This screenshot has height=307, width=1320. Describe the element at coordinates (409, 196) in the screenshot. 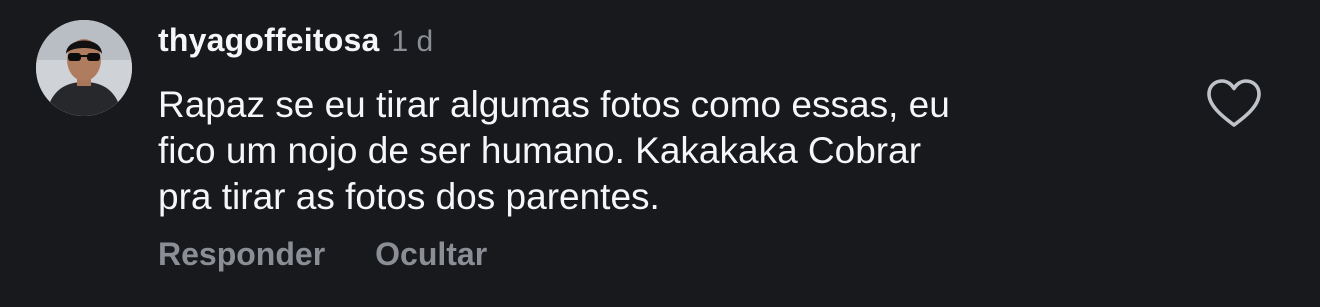

I see `comment-text-line: pra tirar as fotos dos parentes.` at that location.